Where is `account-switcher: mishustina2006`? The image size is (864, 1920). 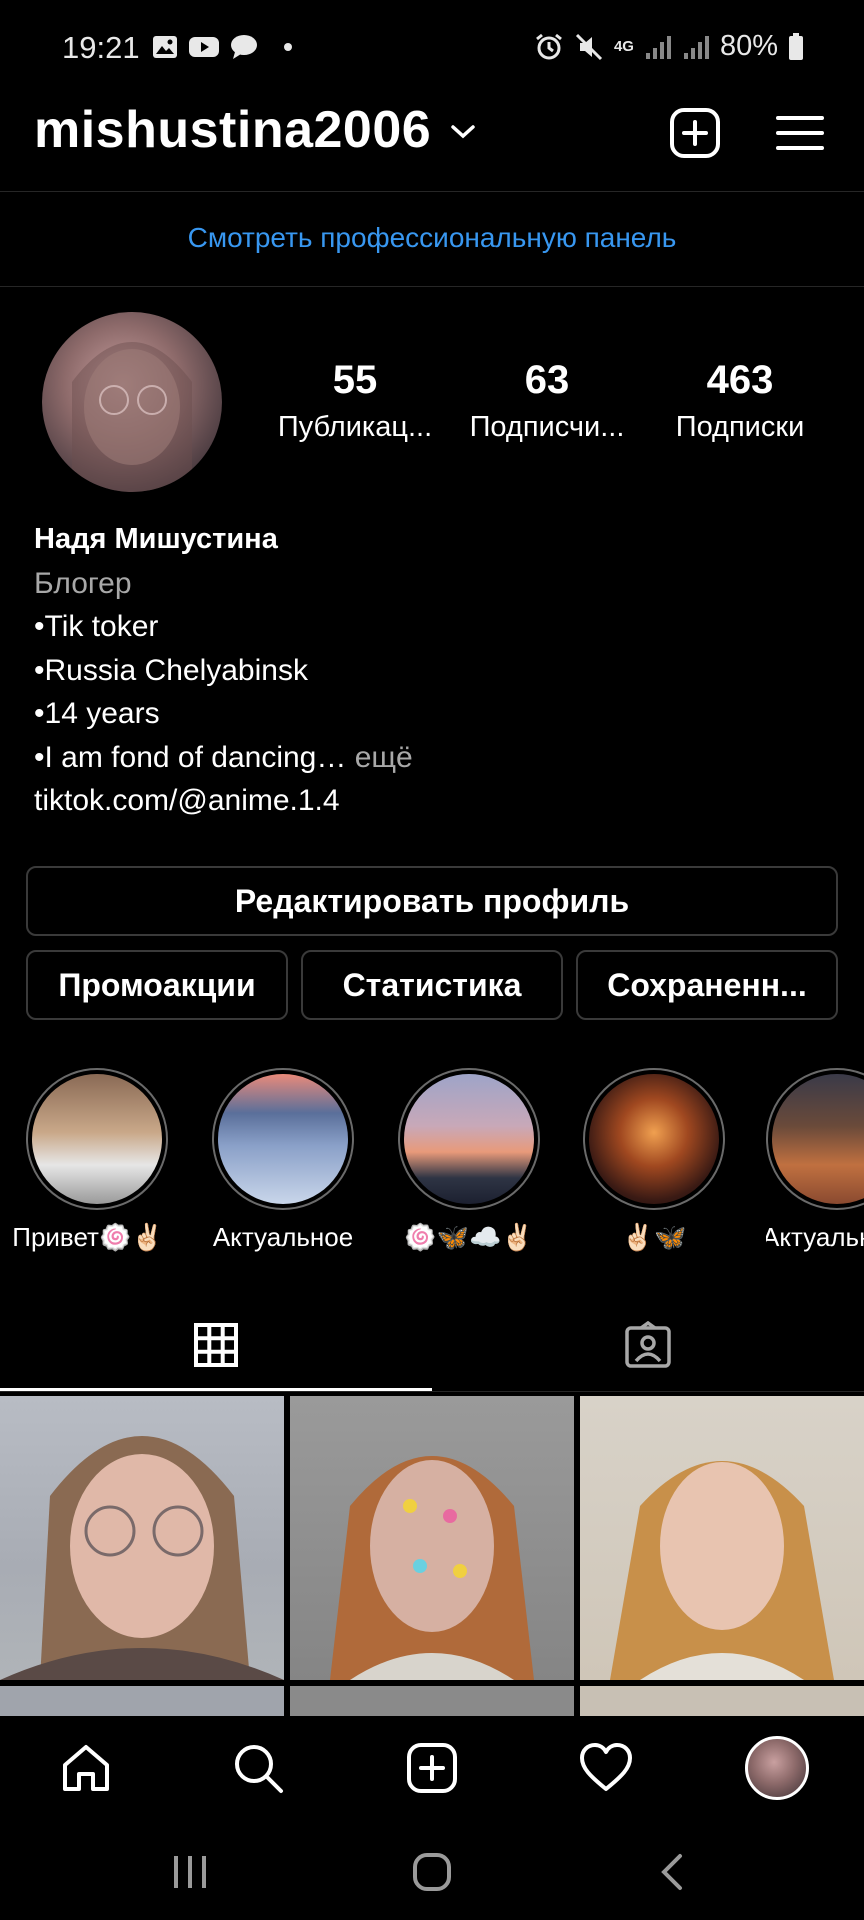
account-switcher: mishustina2006 is located at coordinates (232, 130).